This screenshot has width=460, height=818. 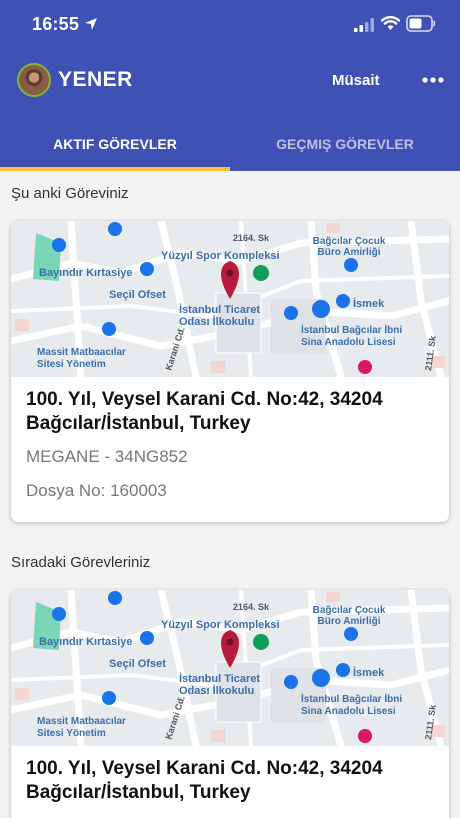 I want to click on location-arrow-icon, so click(x=91, y=24).